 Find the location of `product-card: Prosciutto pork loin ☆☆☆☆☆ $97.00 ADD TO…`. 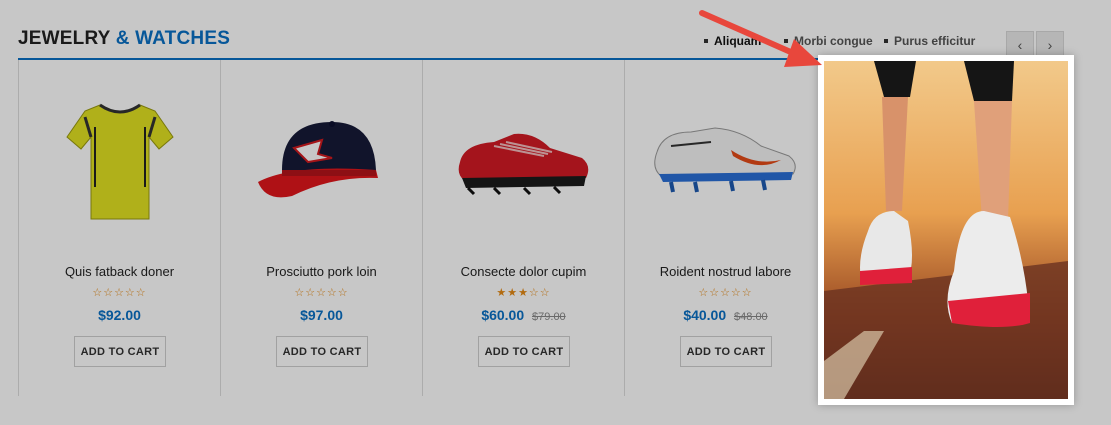

product-card: Prosciutto pork loin ☆☆☆☆☆ $97.00 ADD TO… is located at coordinates (322, 228).